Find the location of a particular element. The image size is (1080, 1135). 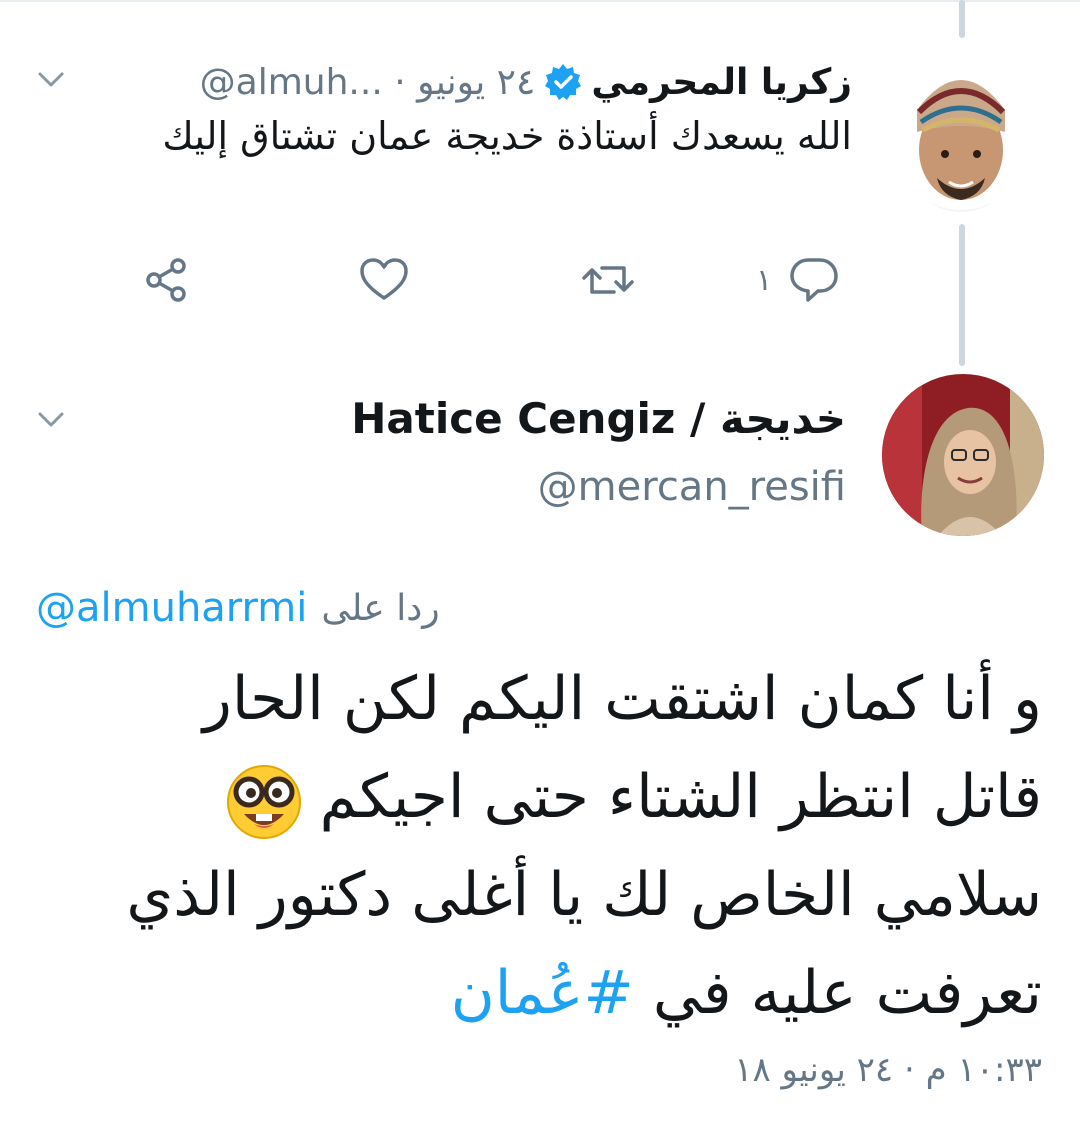

reply-button: ١ is located at coordinates (799, 280).